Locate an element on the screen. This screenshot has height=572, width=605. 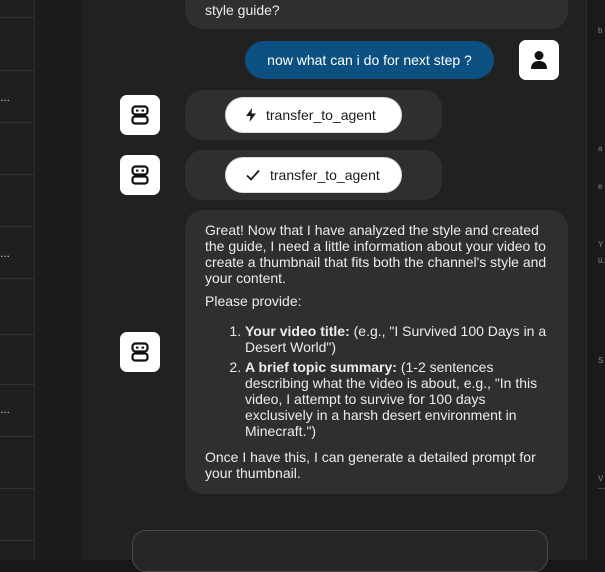
user-message-bubble: now what can i do for next step ? is located at coordinates (369, 60).